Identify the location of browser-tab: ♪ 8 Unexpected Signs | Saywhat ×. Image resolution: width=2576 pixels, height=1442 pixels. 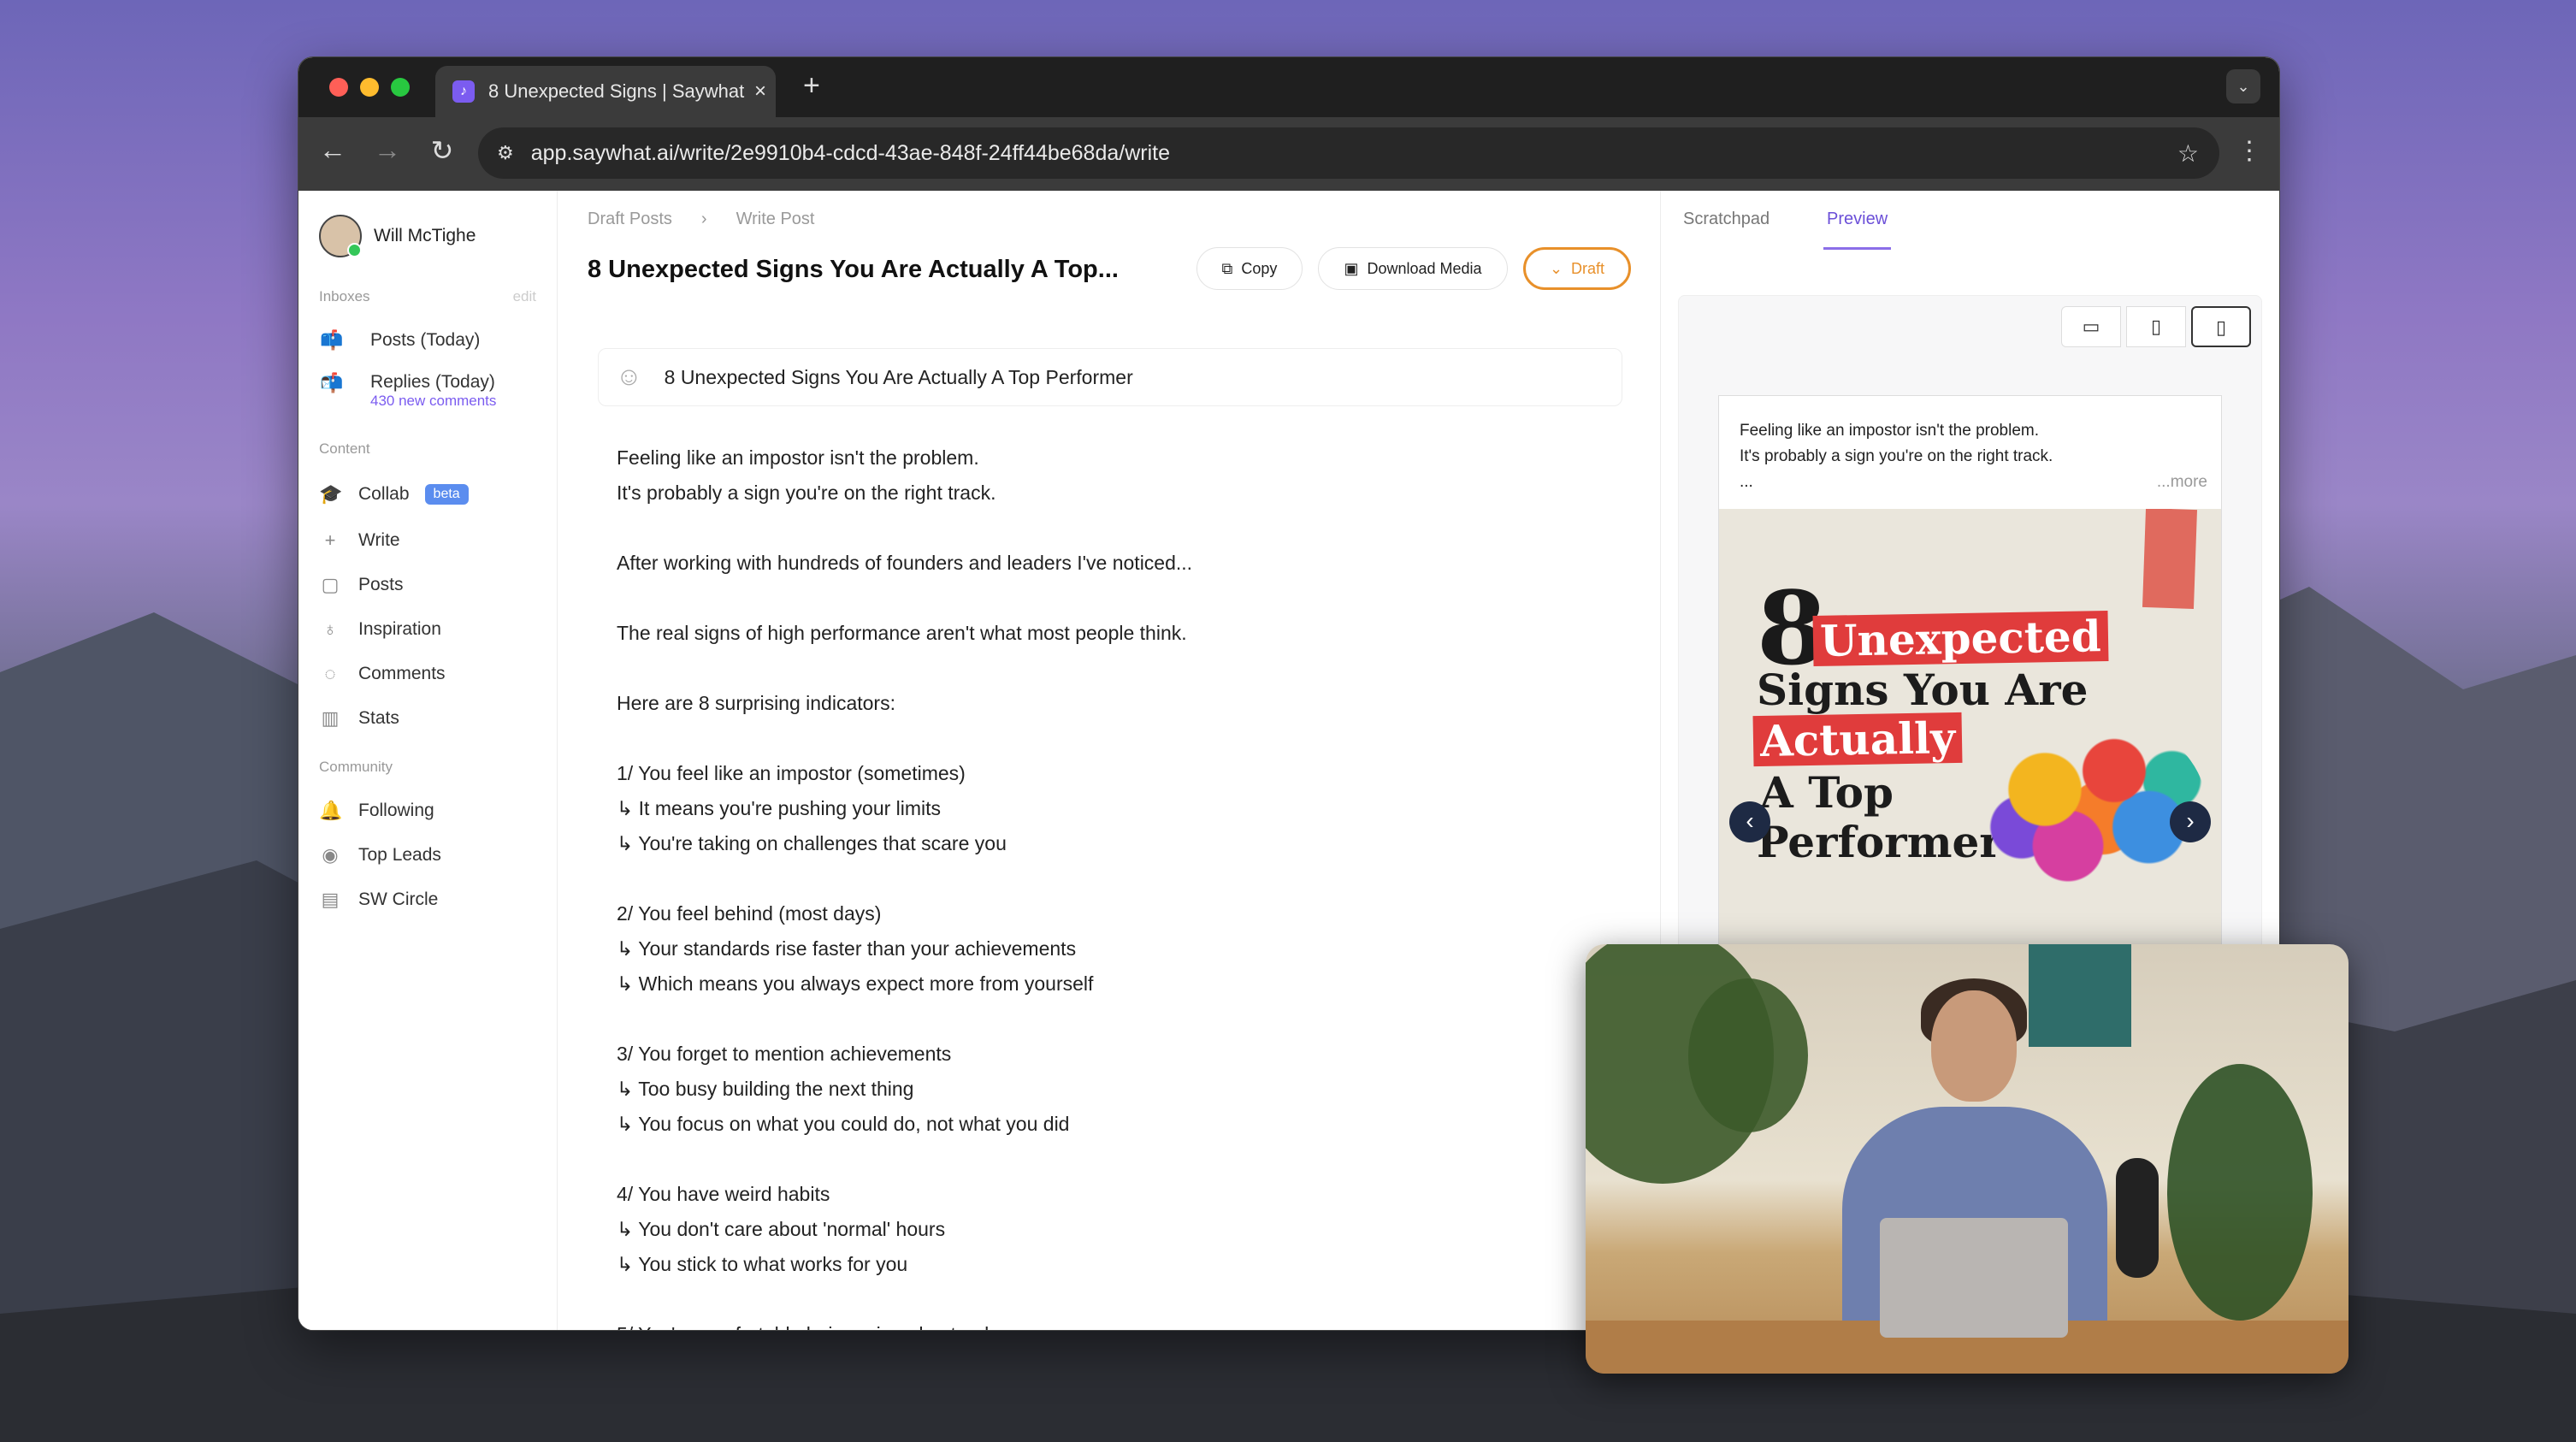
(605, 91).